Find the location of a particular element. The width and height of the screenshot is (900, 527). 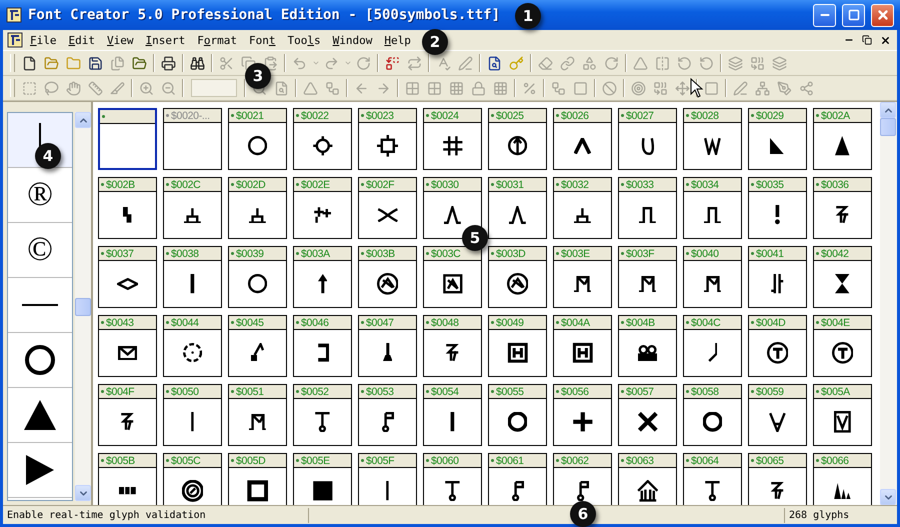

glyph-code: $0054 is located at coordinates (445, 392).